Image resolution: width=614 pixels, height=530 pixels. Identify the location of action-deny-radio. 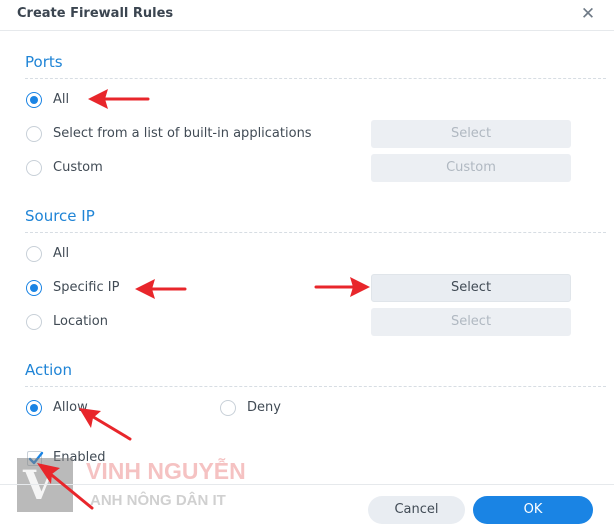
(228, 408).